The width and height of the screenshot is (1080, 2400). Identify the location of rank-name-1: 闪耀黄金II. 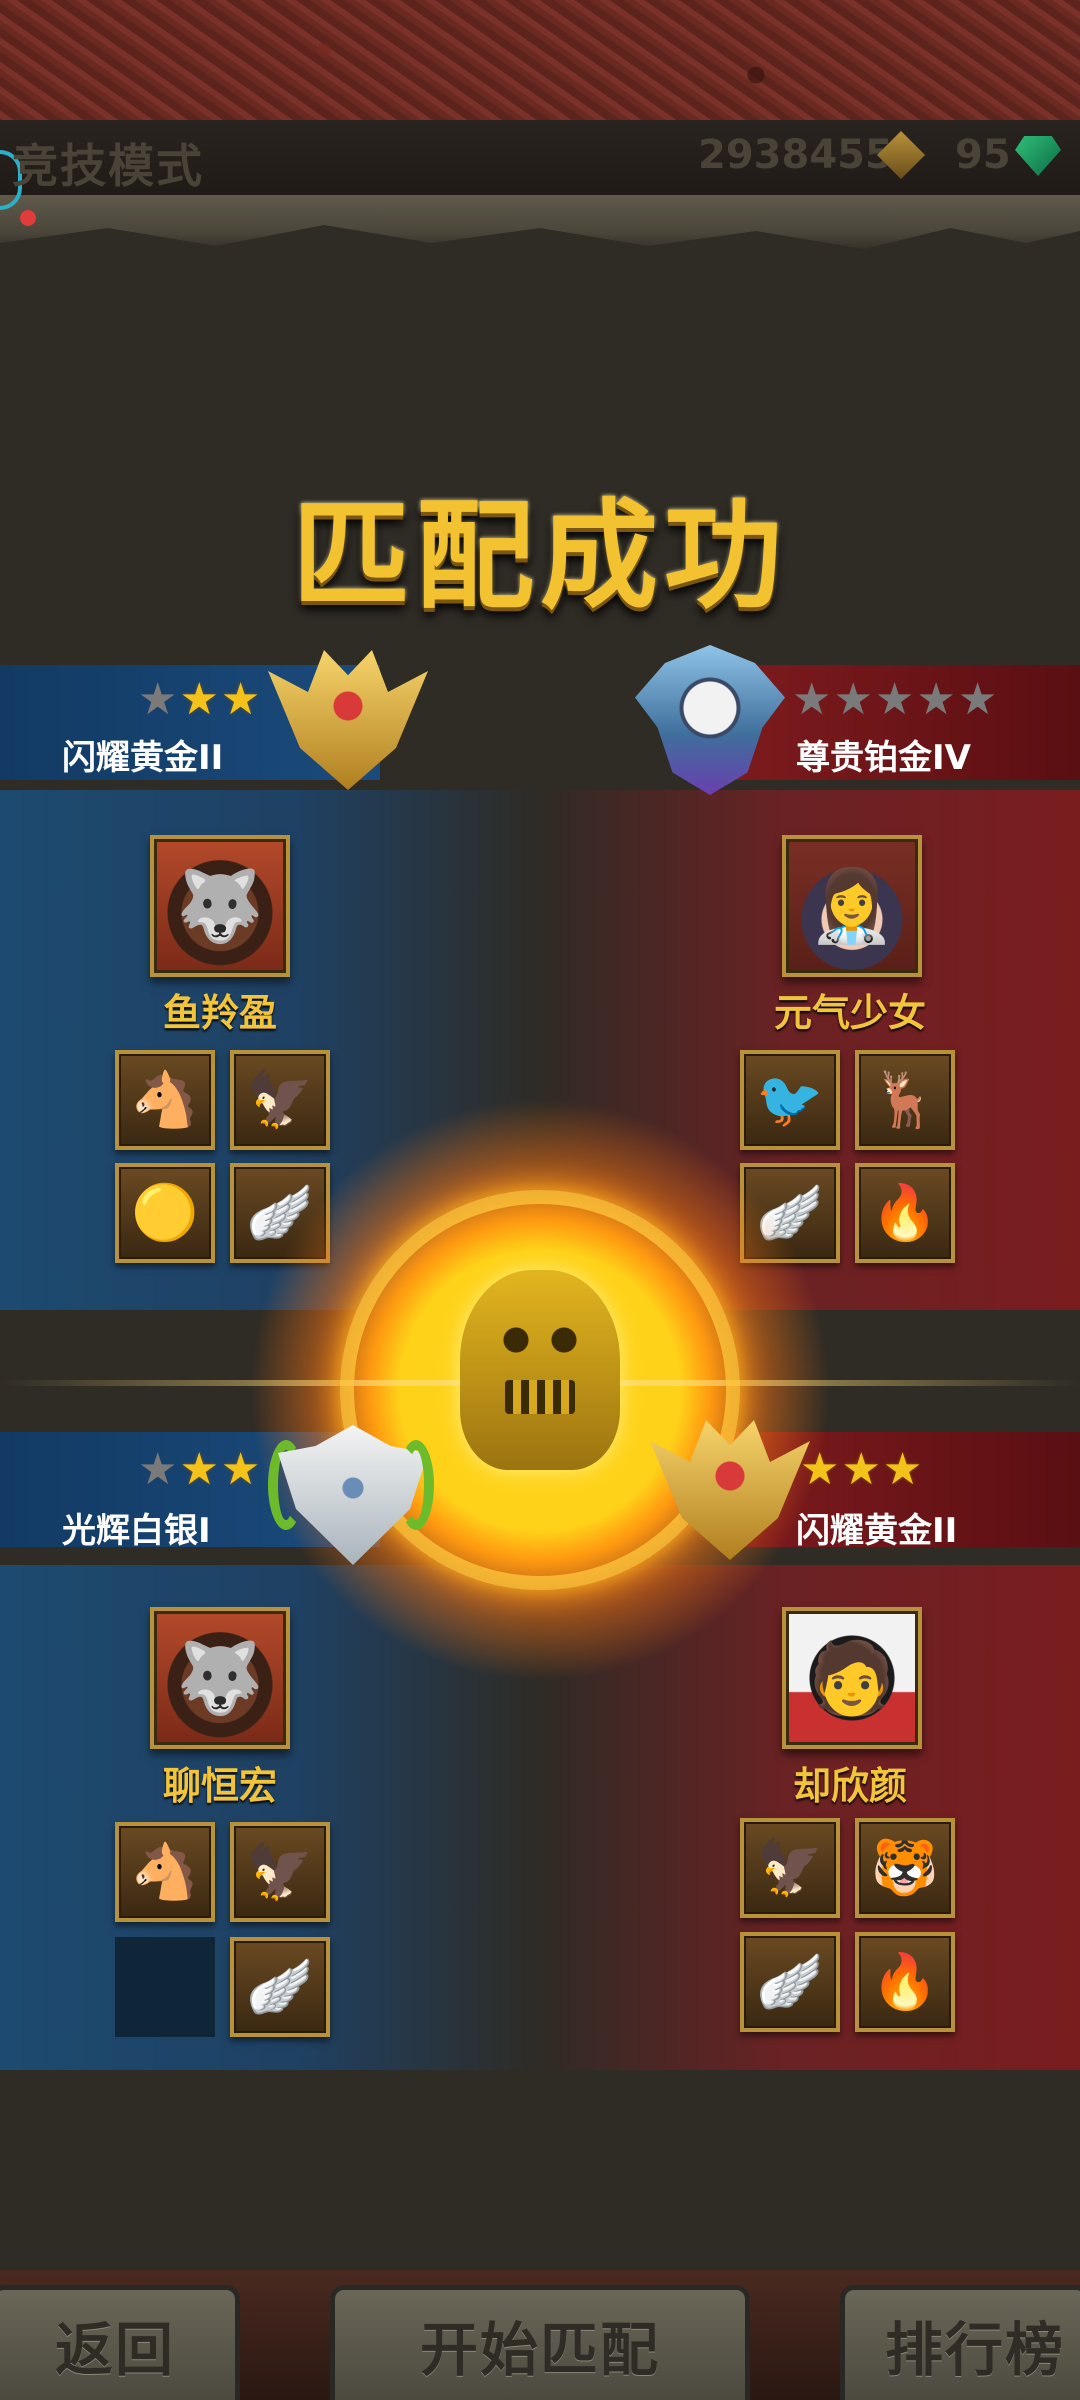
(143, 758).